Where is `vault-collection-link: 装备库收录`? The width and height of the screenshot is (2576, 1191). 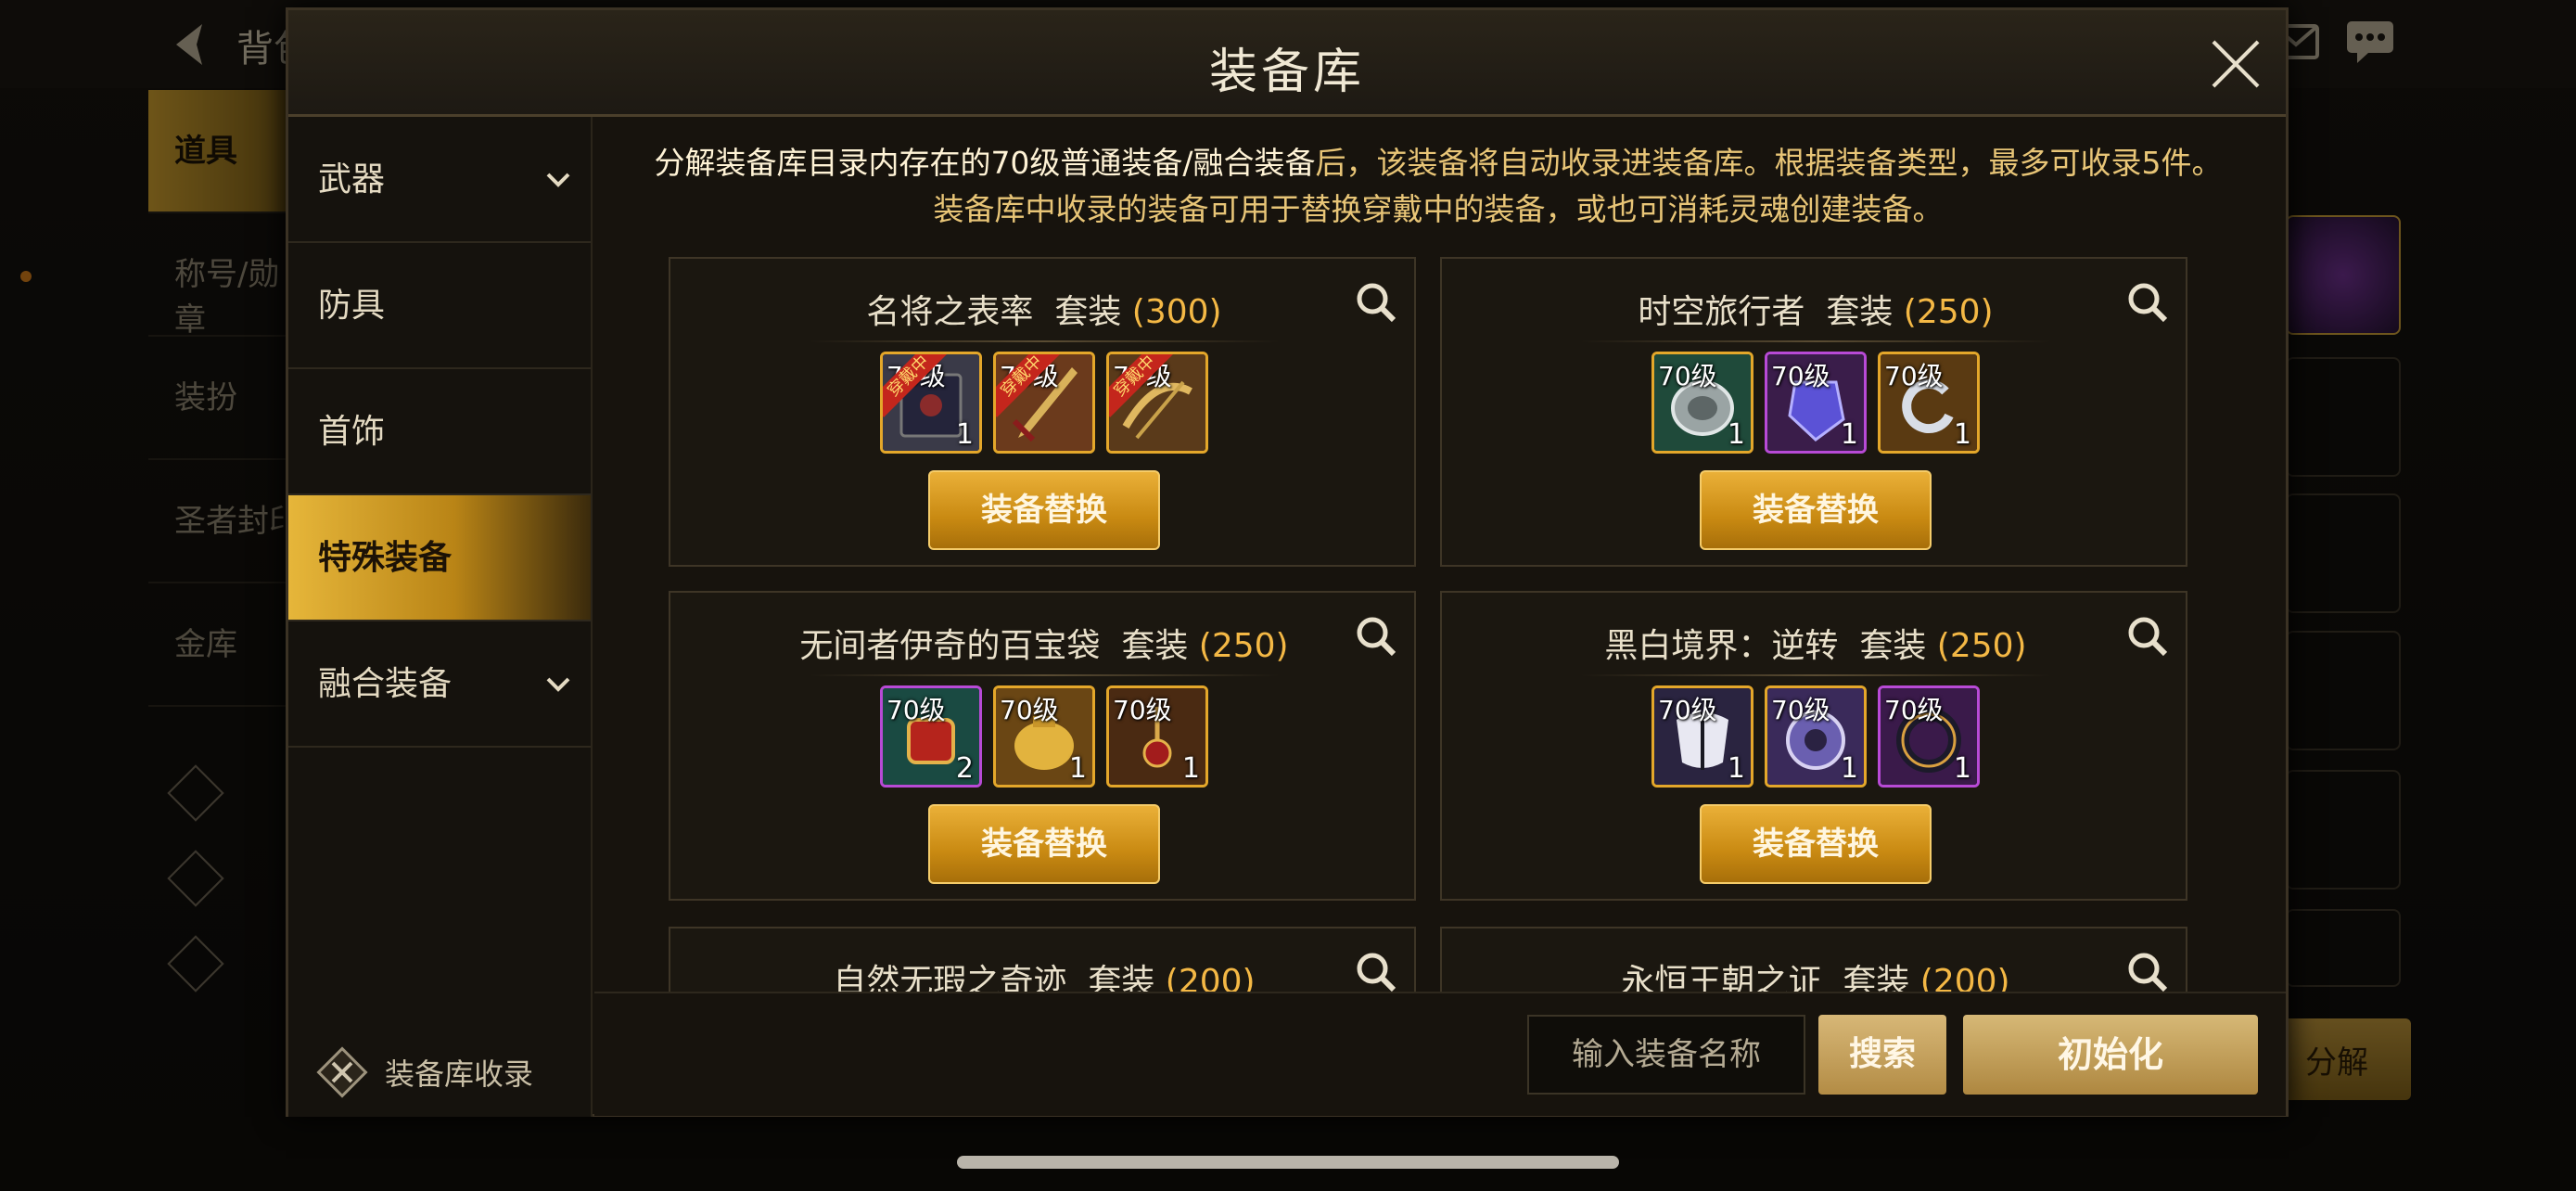 vault-collection-link: 装备库收录 is located at coordinates (423, 1072).